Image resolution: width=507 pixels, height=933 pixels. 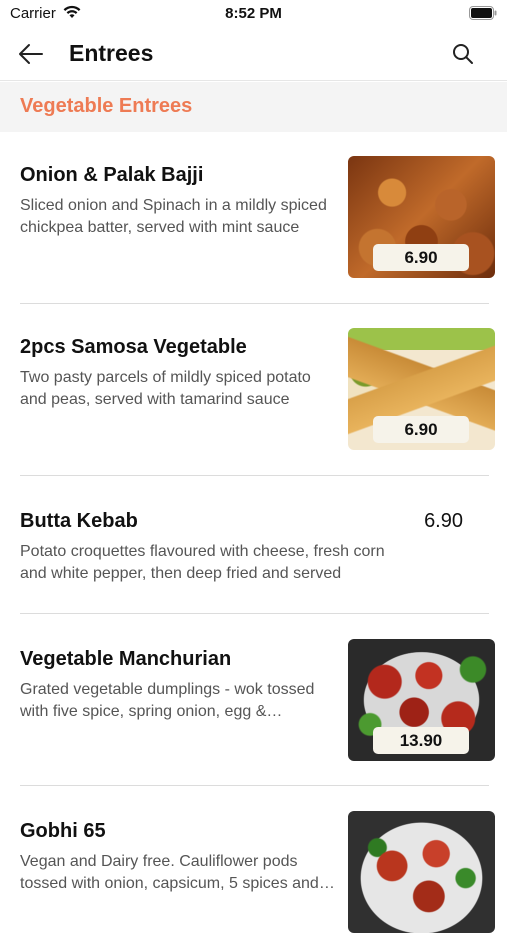 I want to click on back-button, so click(x=31, y=54).